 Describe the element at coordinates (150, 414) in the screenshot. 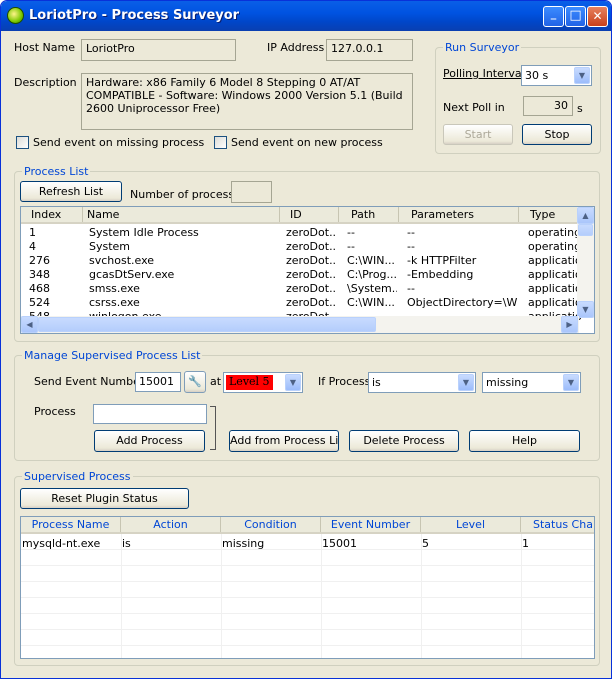

I see `process-input` at that location.